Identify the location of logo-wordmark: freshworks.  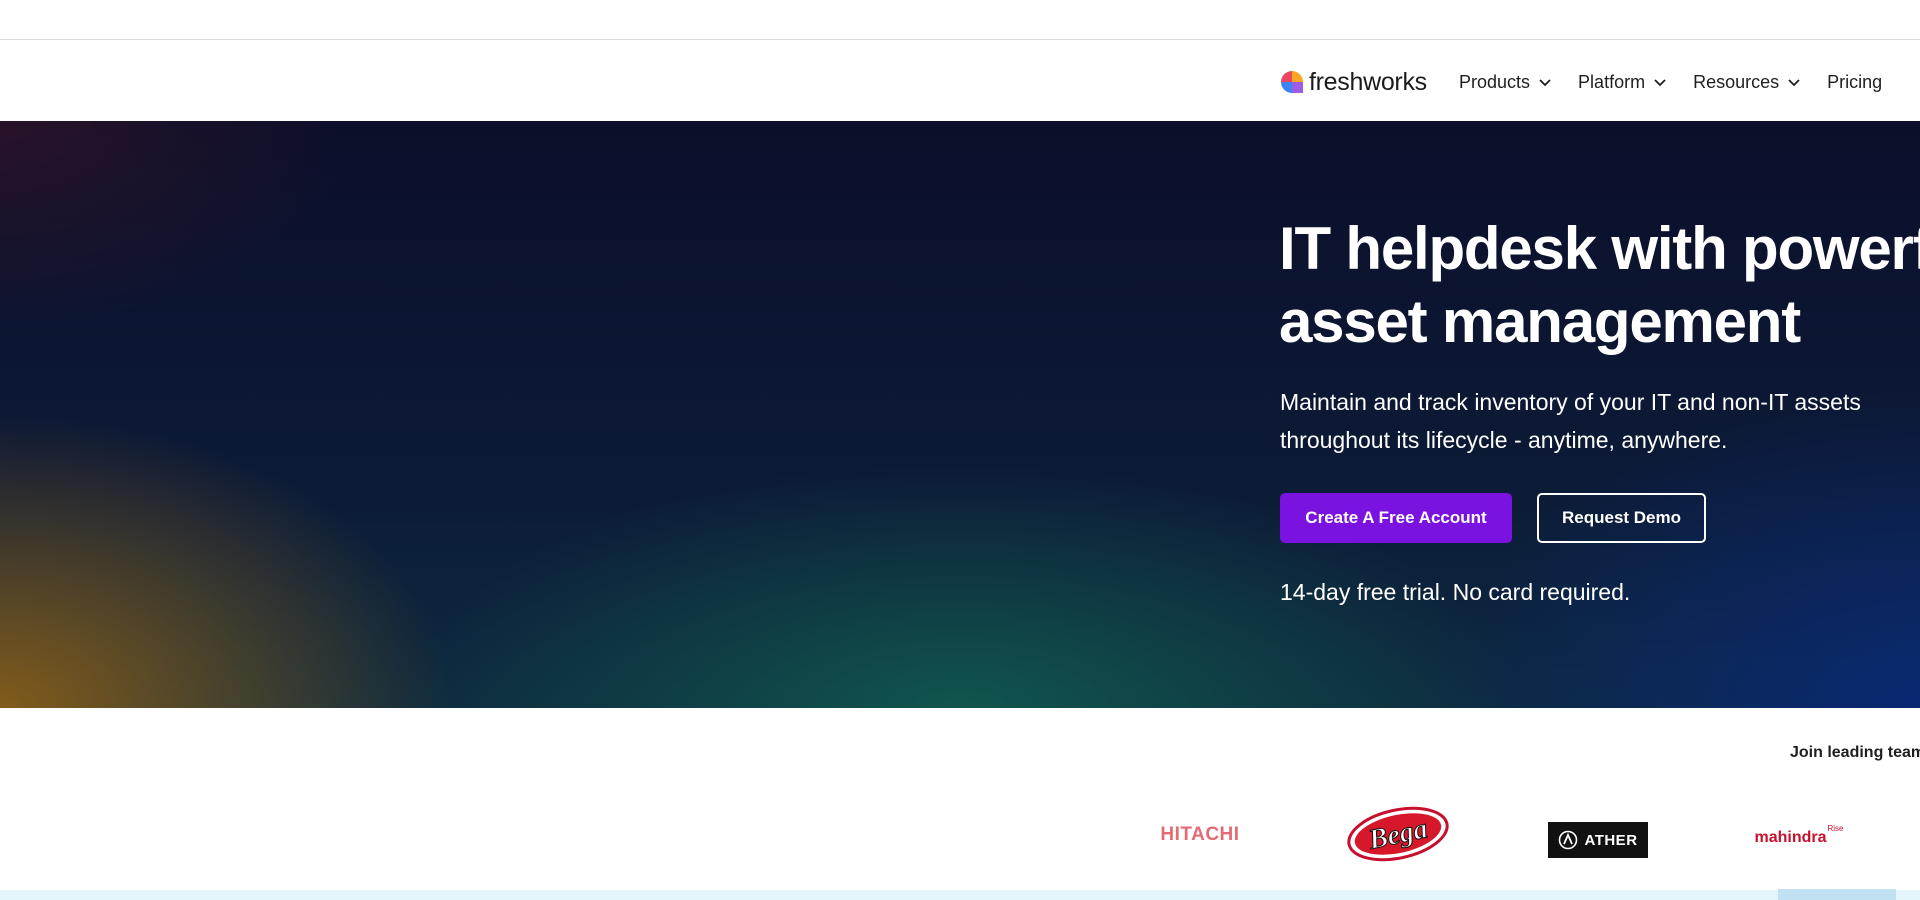
(1368, 81).